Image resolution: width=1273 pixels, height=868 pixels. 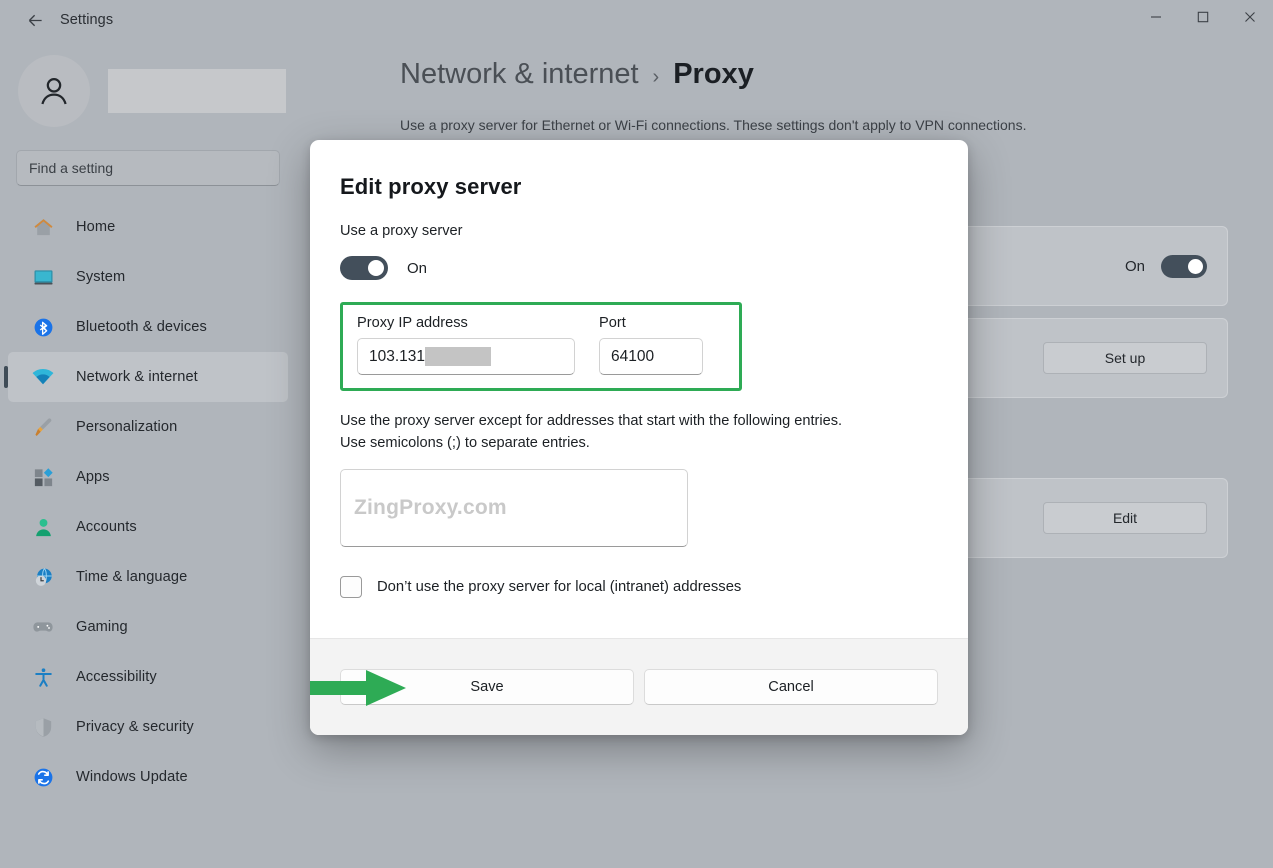 What do you see at coordinates (93, 477) in the screenshot?
I see `sidebar-item-label: Apps` at bounding box center [93, 477].